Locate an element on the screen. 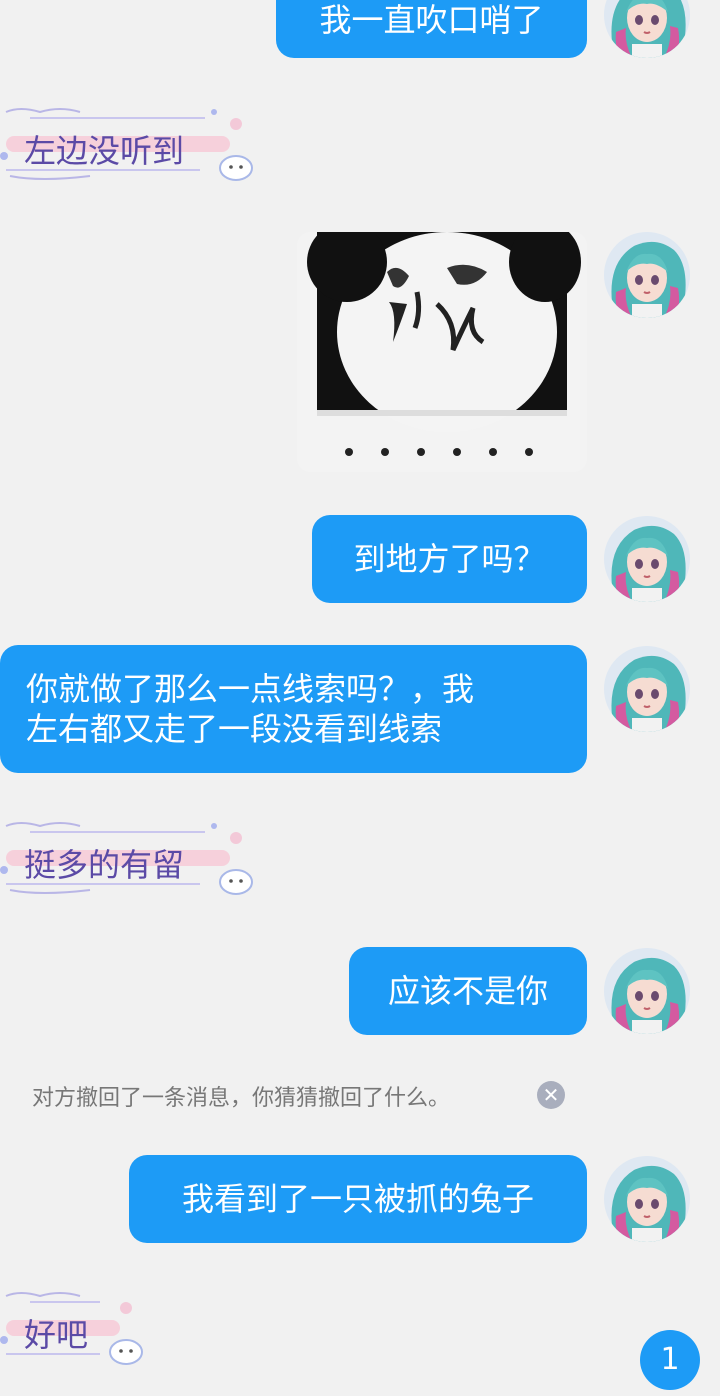 The width and height of the screenshot is (720, 1396). message-text: 我看到了一只被抓的兔子 is located at coordinates (357, 1199).